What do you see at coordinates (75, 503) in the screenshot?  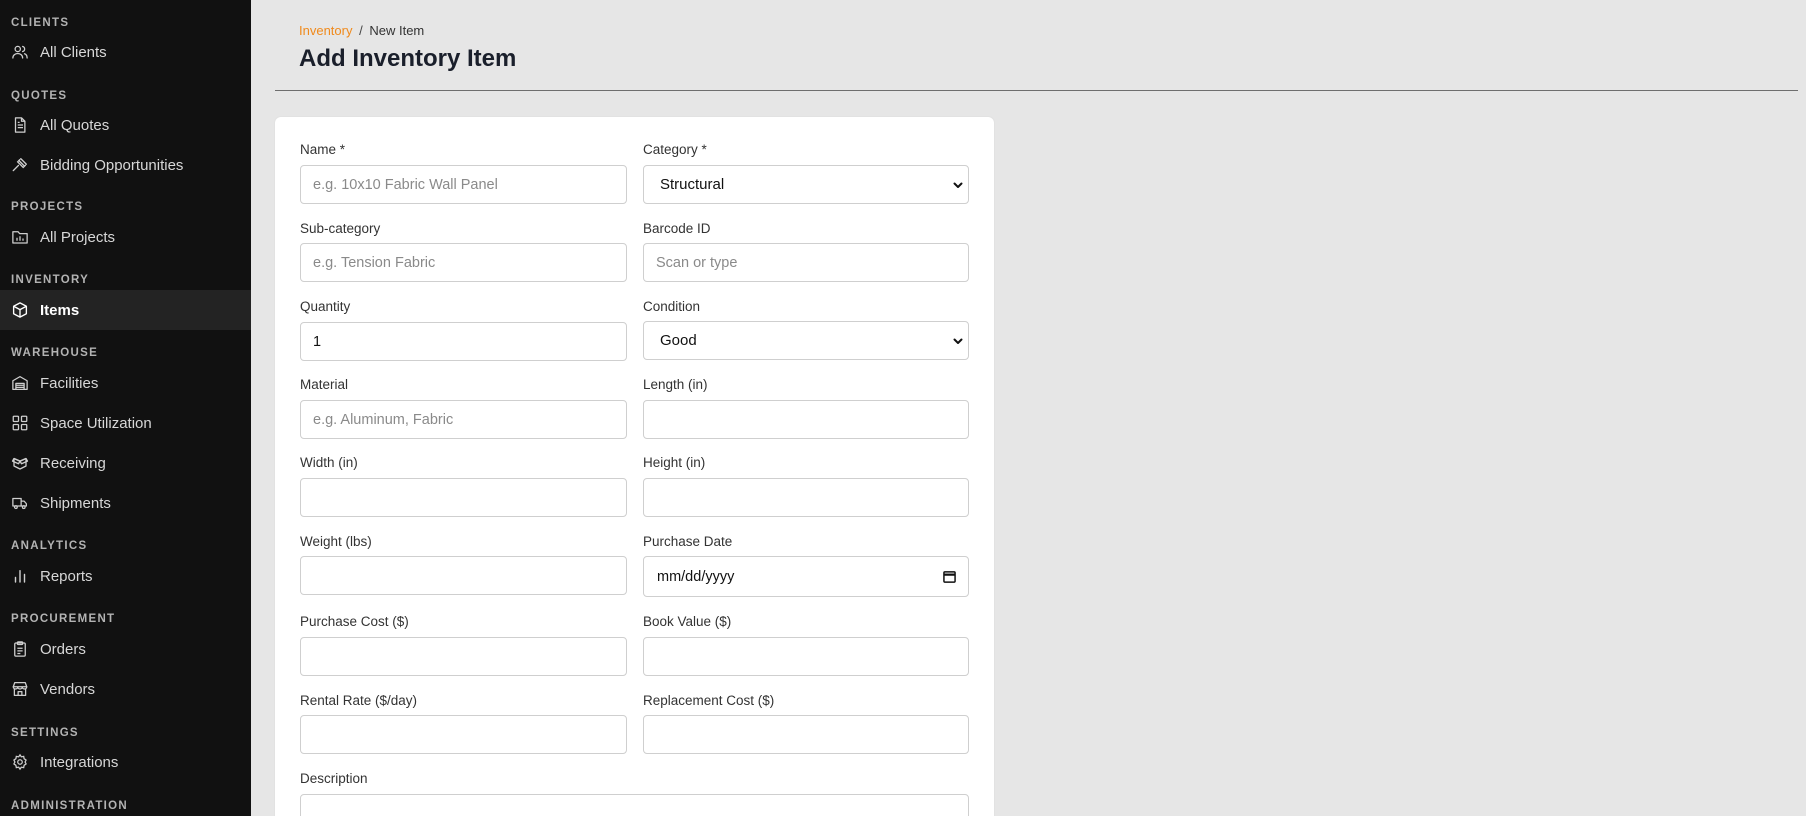 I see `sidebar-item-label: Shipments` at bounding box center [75, 503].